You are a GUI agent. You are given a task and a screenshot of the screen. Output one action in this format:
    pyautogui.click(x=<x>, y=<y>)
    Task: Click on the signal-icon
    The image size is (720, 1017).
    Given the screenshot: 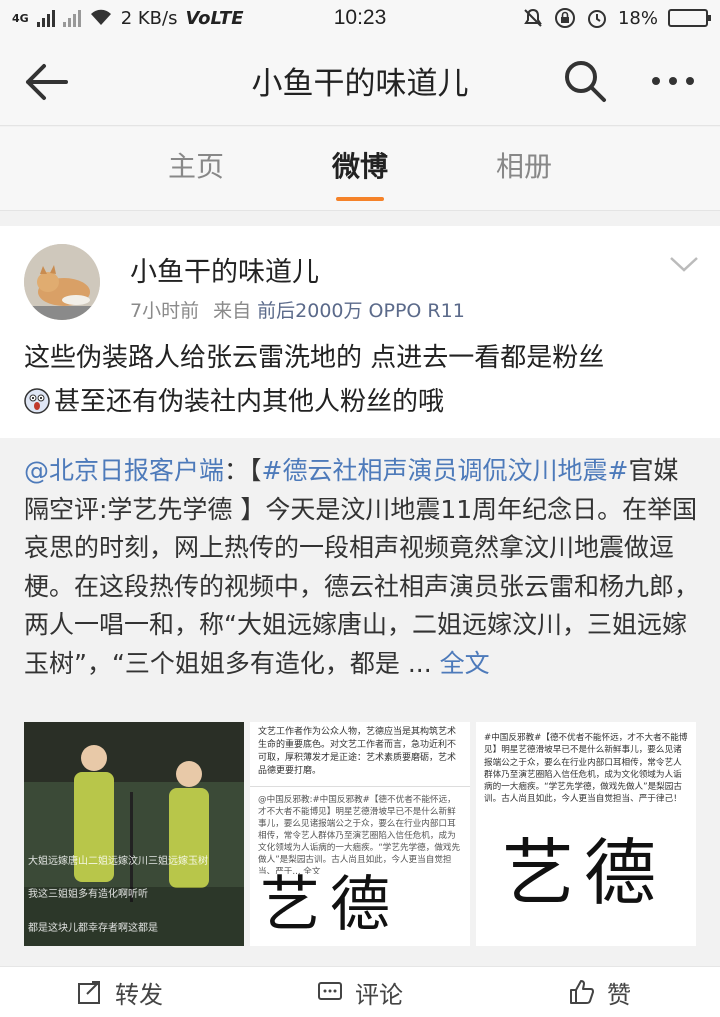 What is the action you would take?
    pyautogui.click(x=45, y=18)
    